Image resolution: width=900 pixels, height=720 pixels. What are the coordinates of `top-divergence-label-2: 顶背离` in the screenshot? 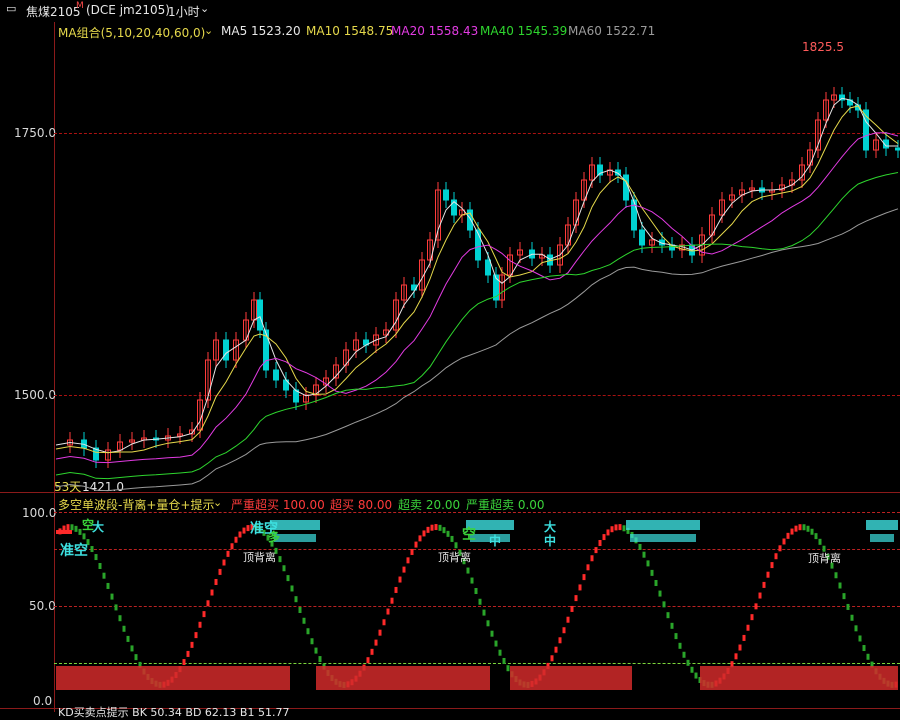 It's located at (454, 557).